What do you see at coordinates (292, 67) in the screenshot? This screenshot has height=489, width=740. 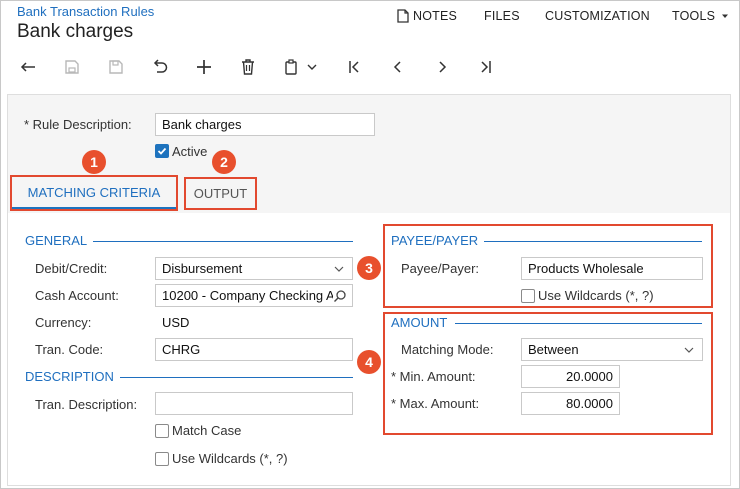 I see `copy-paste-icon` at bounding box center [292, 67].